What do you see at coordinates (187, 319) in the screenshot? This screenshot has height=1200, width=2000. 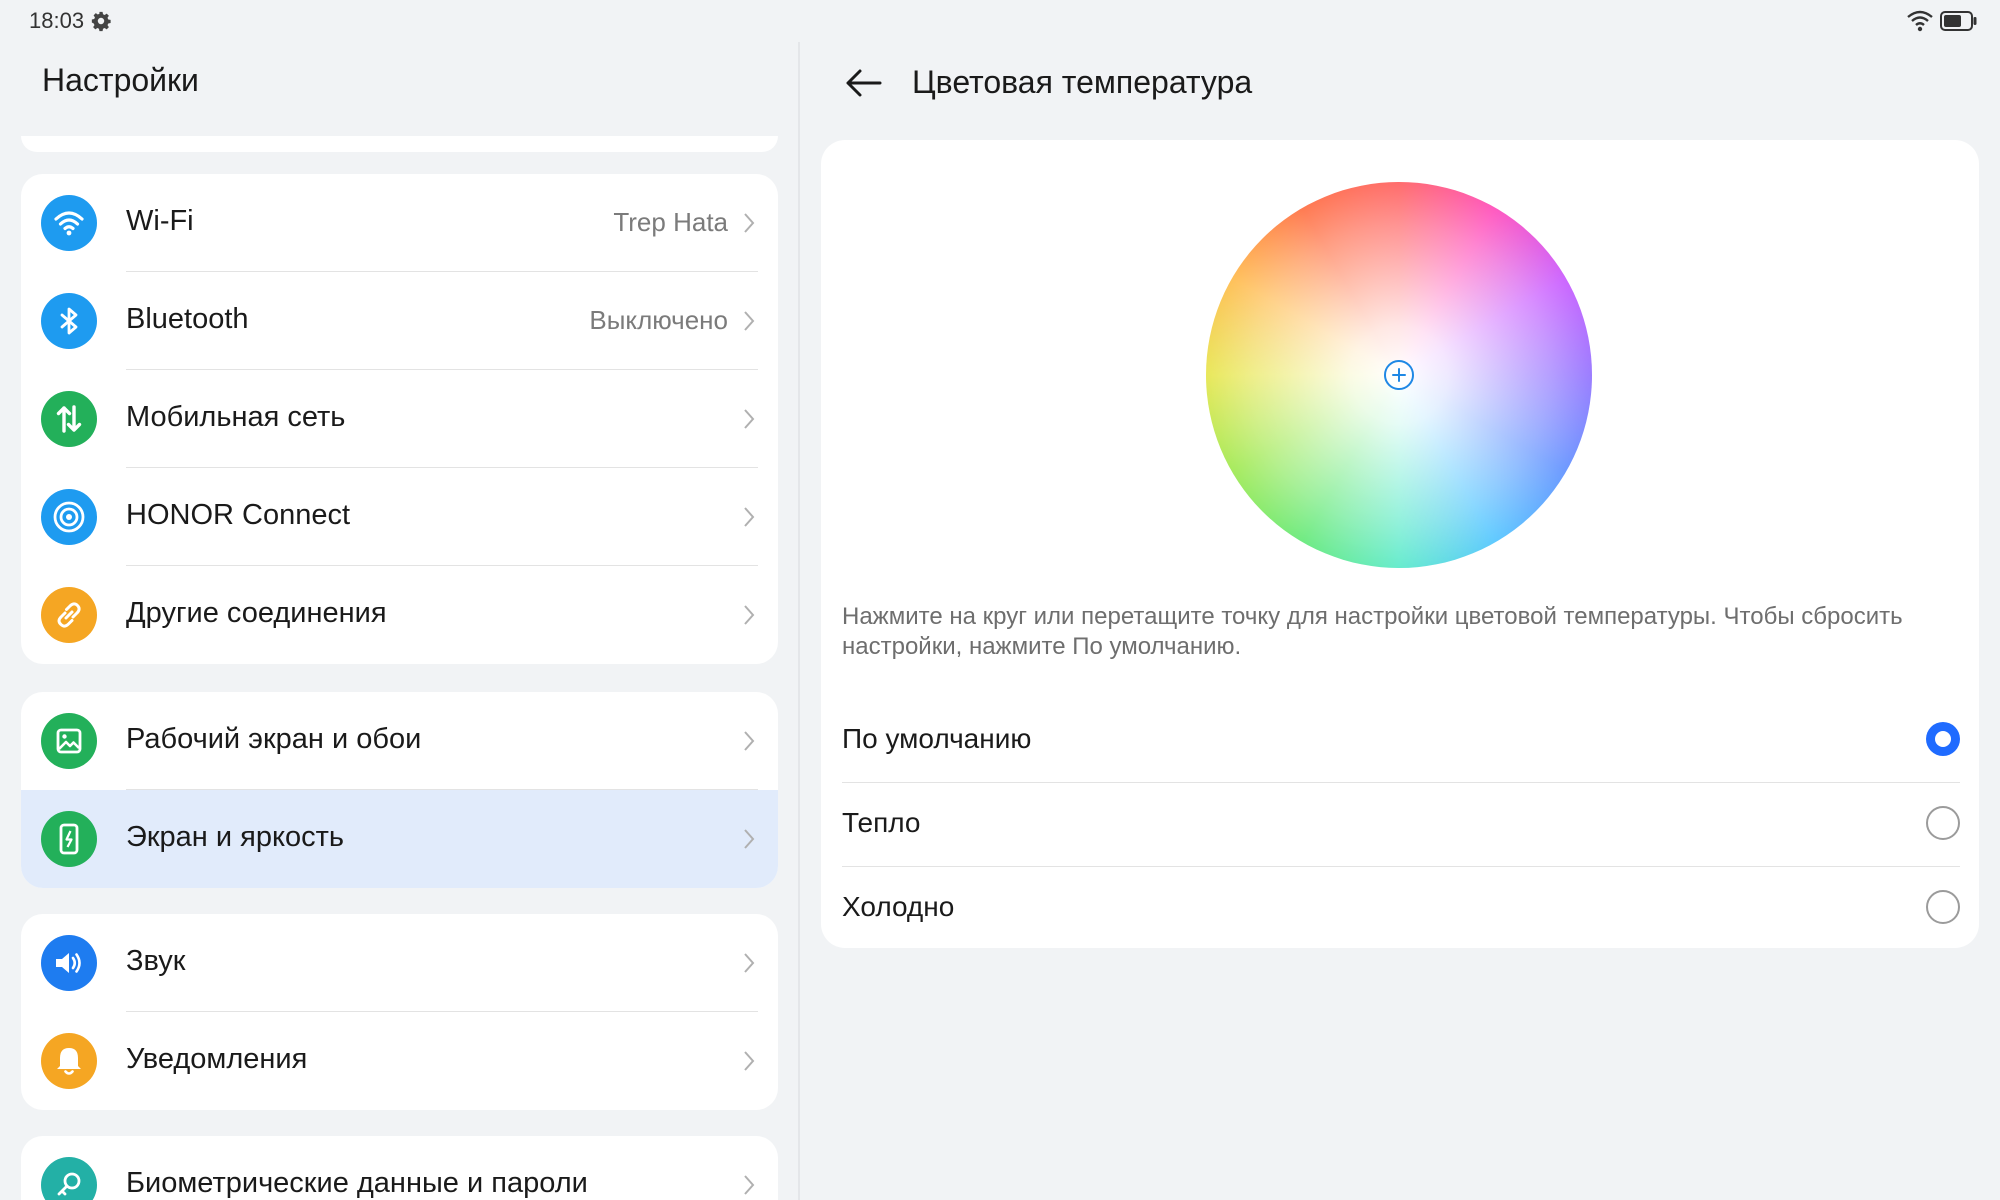 I see `settings-item-label: Bluetooth` at bounding box center [187, 319].